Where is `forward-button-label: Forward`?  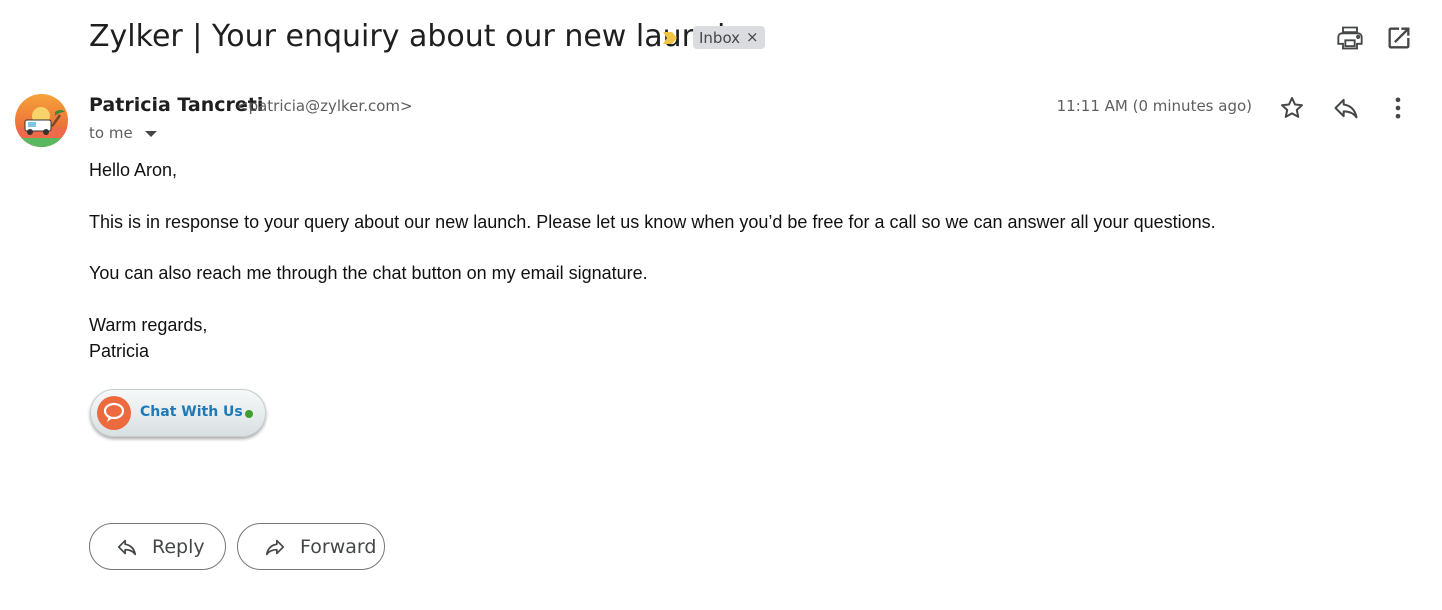 forward-button-label: Forward is located at coordinates (338, 546).